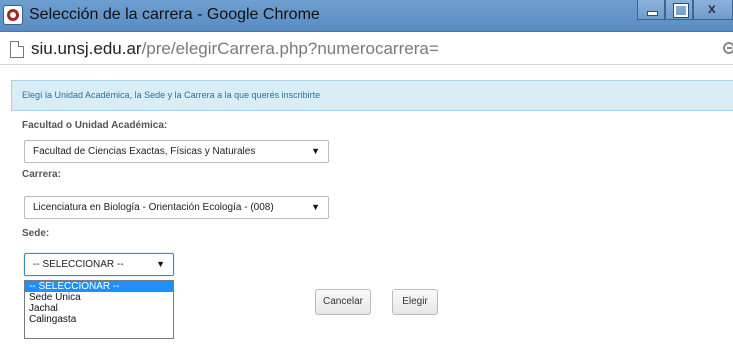 The height and width of the screenshot is (358, 733). I want to click on carrera-label: Carrera:, so click(41, 174).